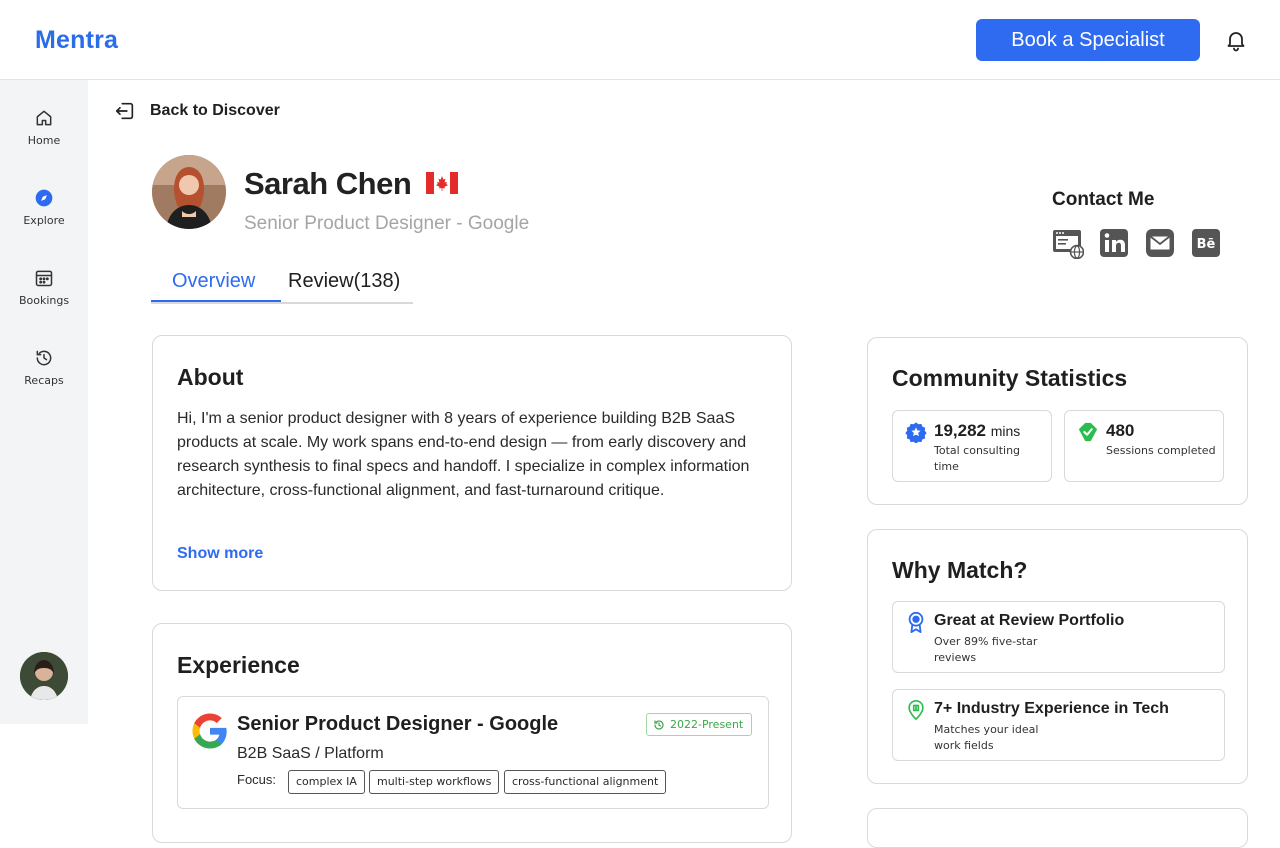 The height and width of the screenshot is (848, 1280). I want to click on home-icon, so click(44, 118).